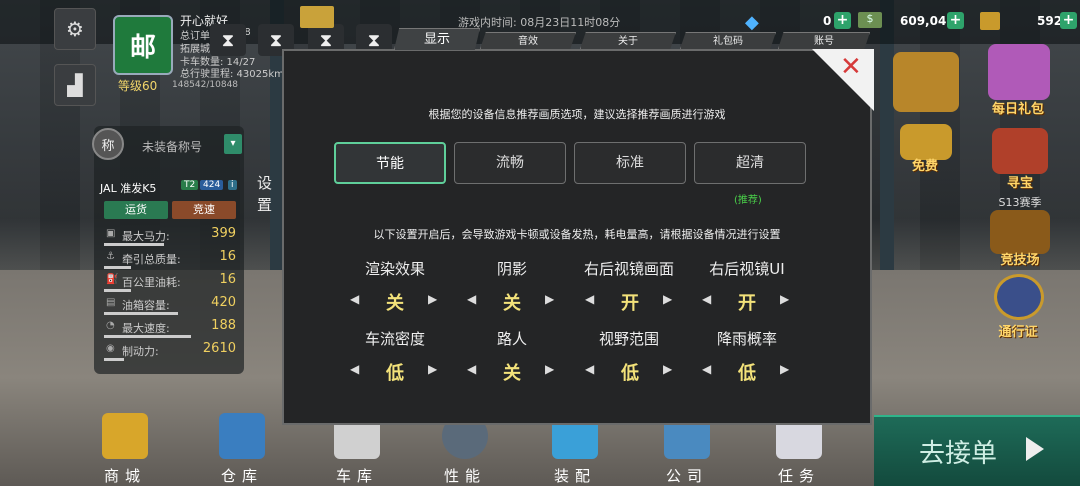 The height and width of the screenshot is (486, 1080). What do you see at coordinates (205, 85) in the screenshot?
I see `xp-progress: 148542/10848` at bounding box center [205, 85].